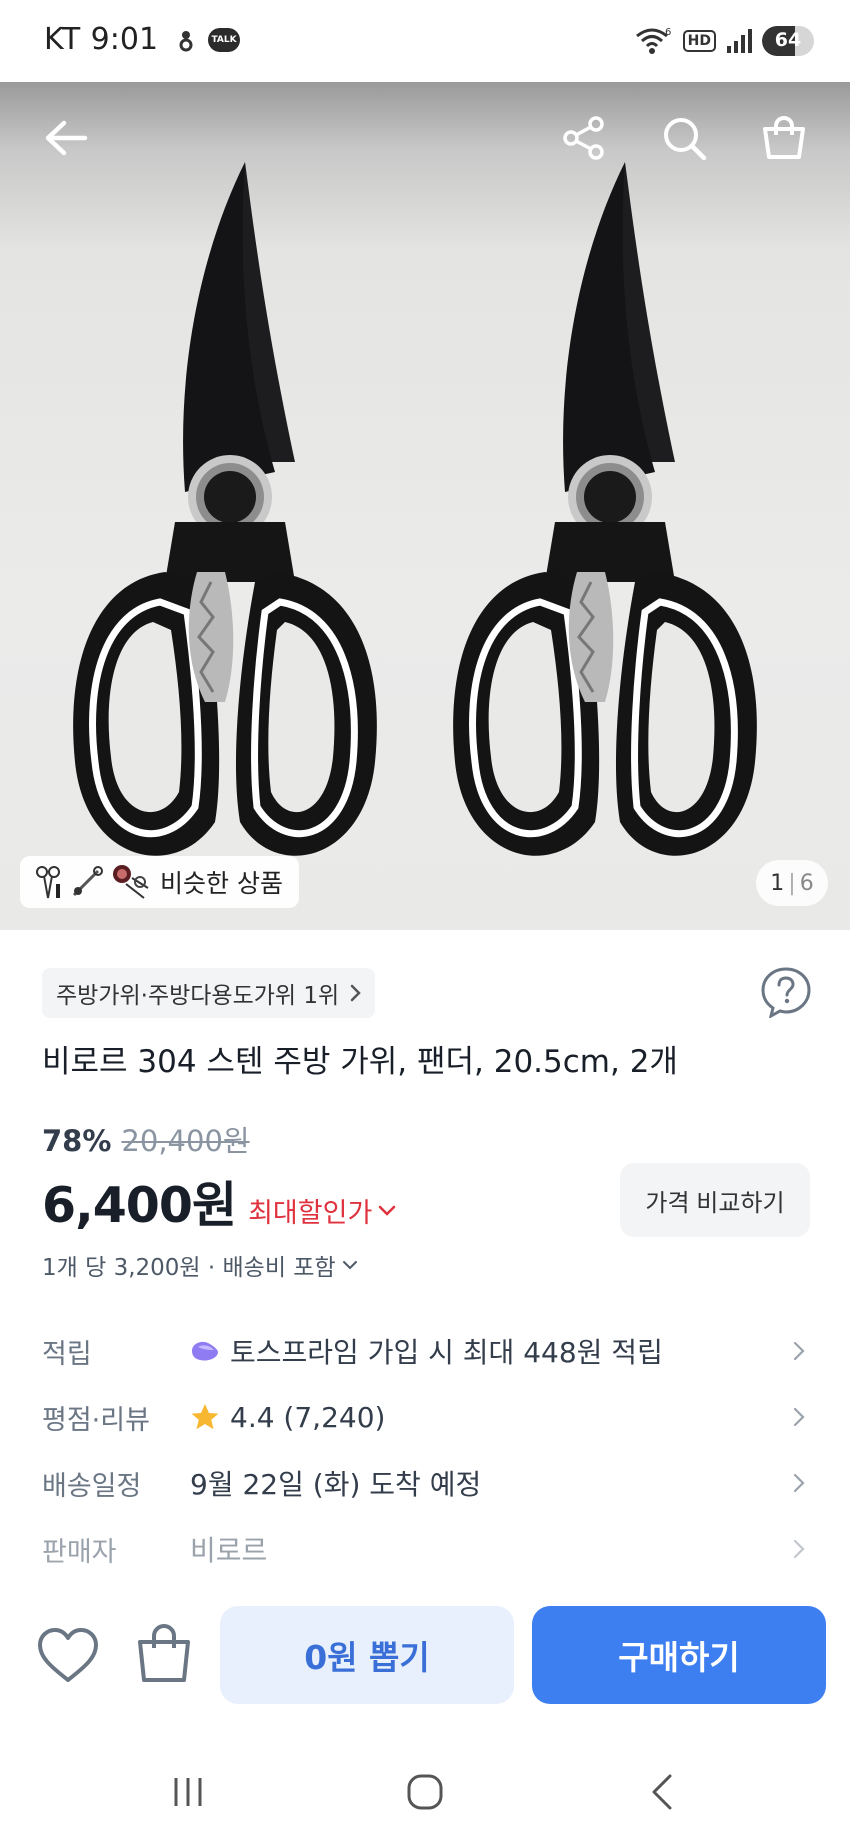 The height and width of the screenshot is (1841, 850). Describe the element at coordinates (425, 41) in the screenshot. I see `status-bar: KT 9:01 TALK 6 HD 64` at that location.